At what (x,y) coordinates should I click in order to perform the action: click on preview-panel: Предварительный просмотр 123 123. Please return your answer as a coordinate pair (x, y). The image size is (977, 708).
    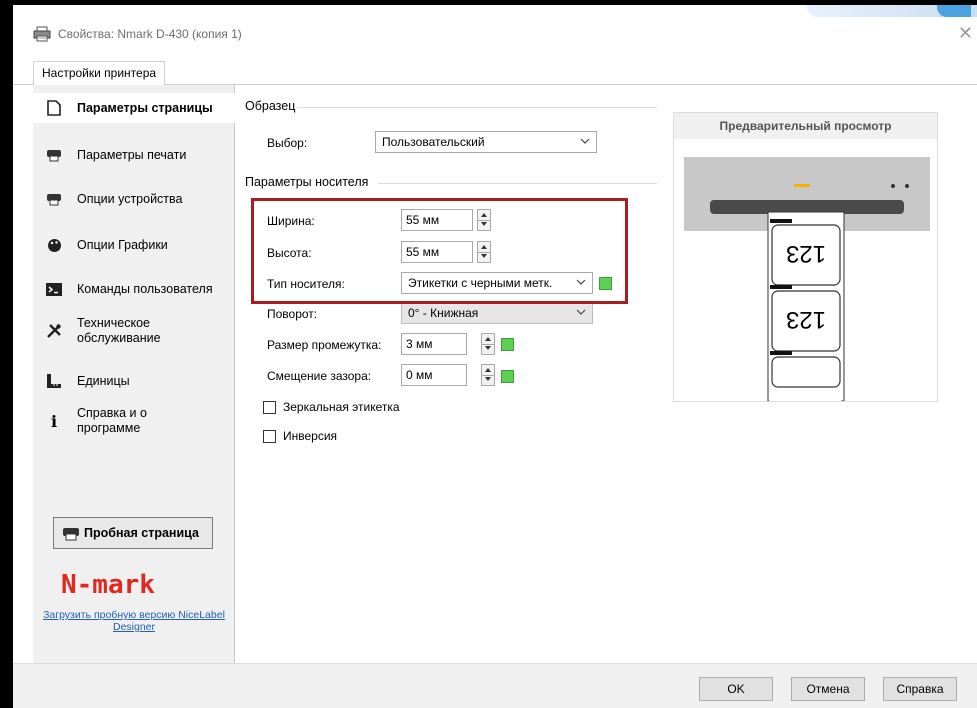
    Looking at the image, I should click on (805, 257).